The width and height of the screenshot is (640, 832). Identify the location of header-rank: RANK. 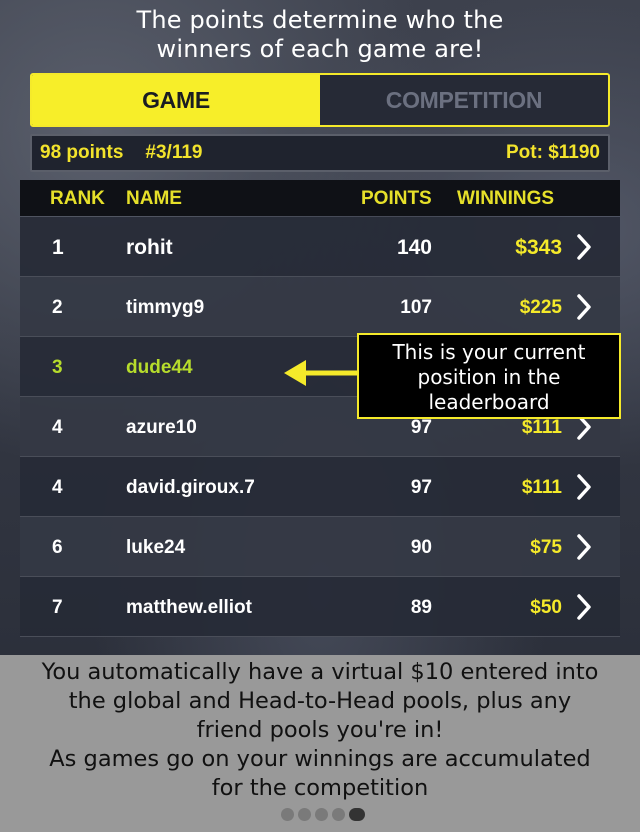
(77, 198).